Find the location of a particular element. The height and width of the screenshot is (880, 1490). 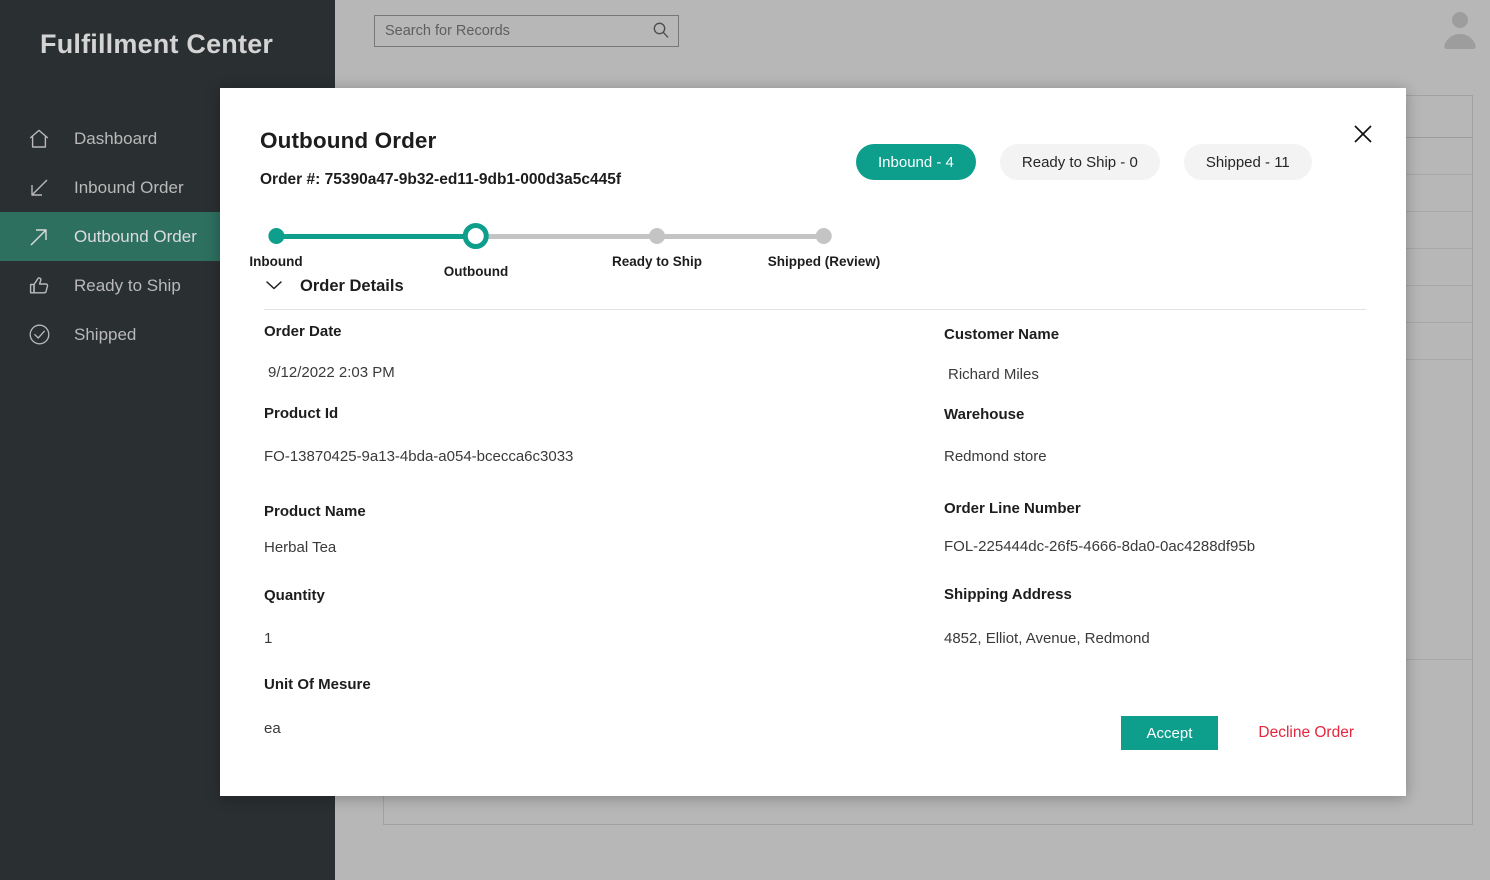

field-value: Richard Miles is located at coordinates (993, 374).